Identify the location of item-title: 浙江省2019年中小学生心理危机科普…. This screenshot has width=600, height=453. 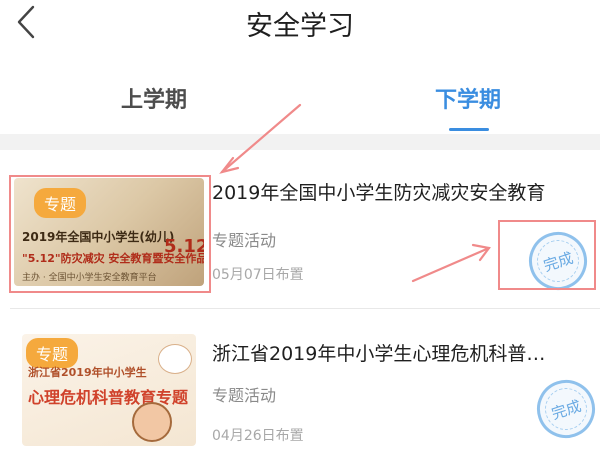
(378, 352).